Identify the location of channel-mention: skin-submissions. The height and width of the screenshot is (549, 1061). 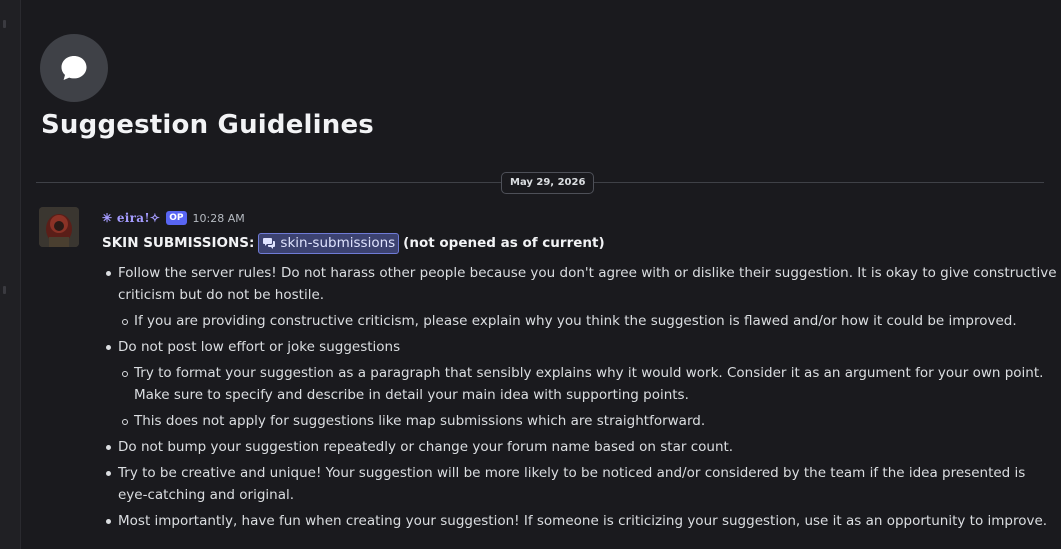
(329, 243).